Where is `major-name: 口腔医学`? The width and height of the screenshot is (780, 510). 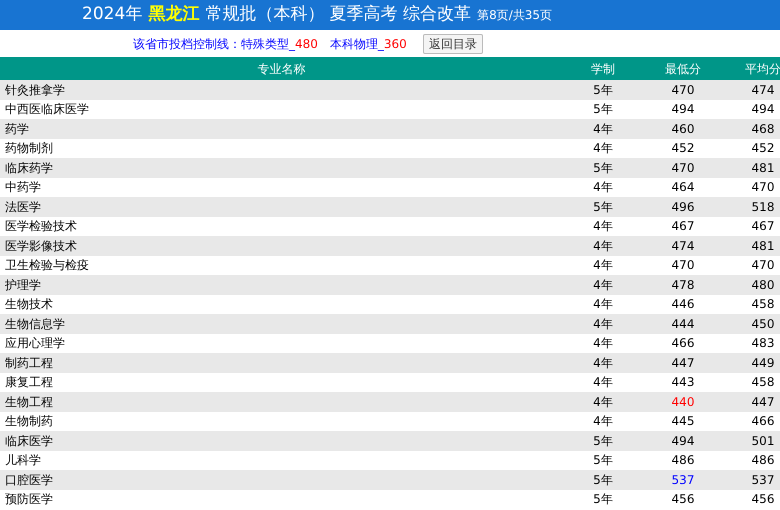 major-name: 口腔医学 is located at coordinates (29, 479).